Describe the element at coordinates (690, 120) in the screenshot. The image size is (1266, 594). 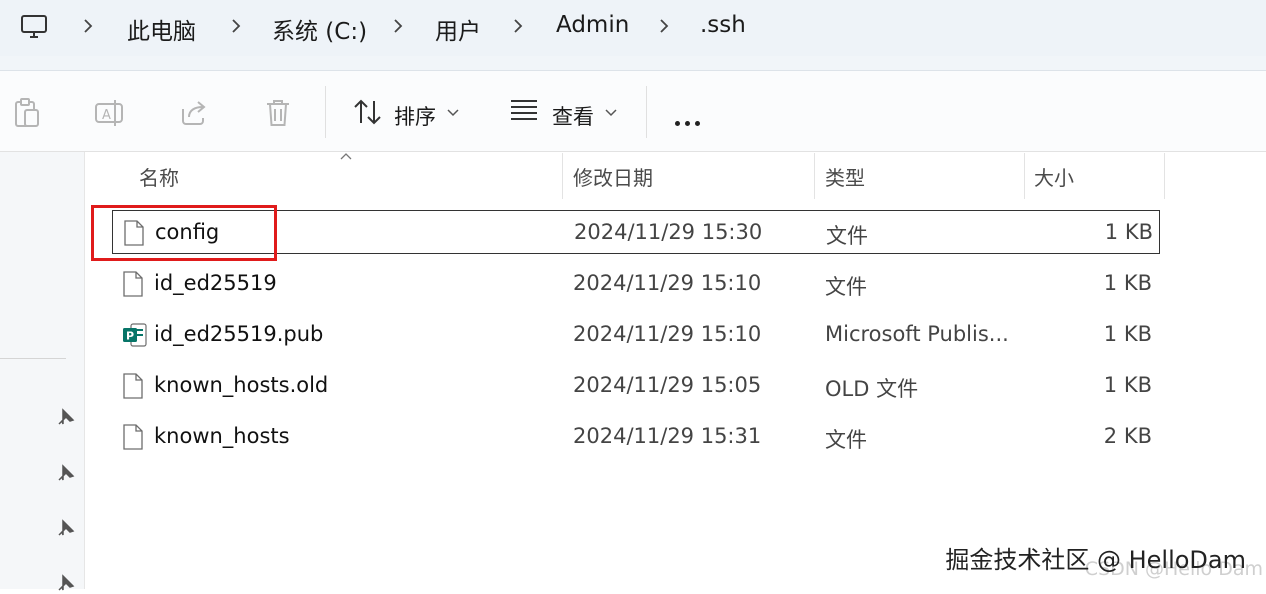
I see `more-options-icon` at that location.